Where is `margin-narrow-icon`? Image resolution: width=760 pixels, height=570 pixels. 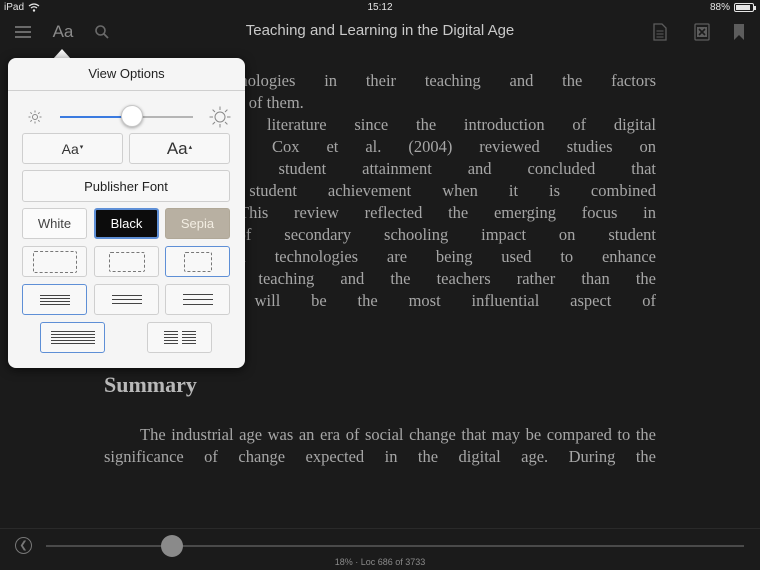
margin-narrow-icon is located at coordinates (54, 261).